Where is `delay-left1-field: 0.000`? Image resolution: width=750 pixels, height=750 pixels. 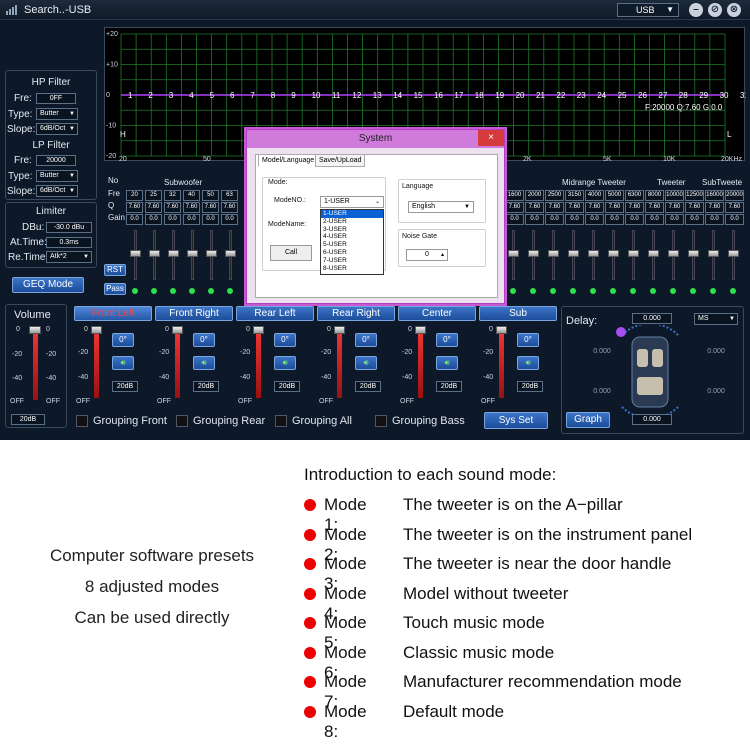
delay-left1-field: 0.000 is located at coordinates (602, 352).